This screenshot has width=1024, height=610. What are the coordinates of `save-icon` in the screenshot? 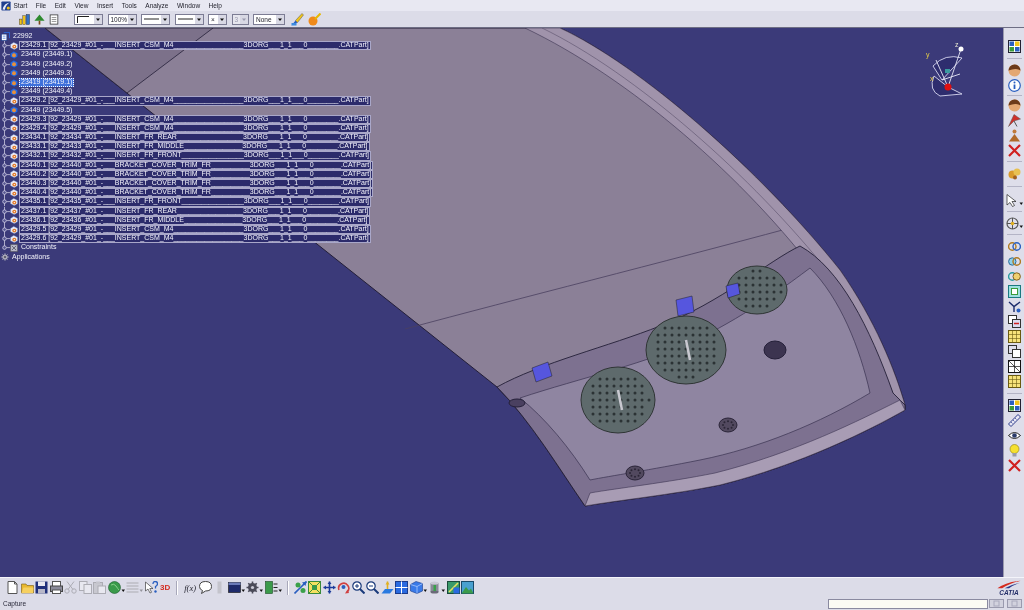 It's located at (41, 587).